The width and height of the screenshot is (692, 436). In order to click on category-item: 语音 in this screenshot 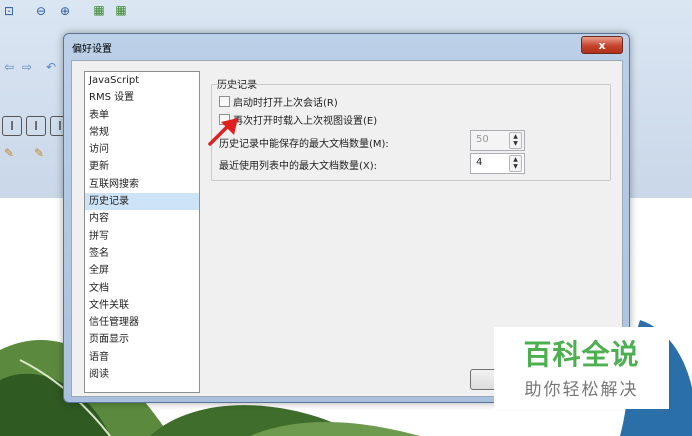, I will do `click(142, 357)`.